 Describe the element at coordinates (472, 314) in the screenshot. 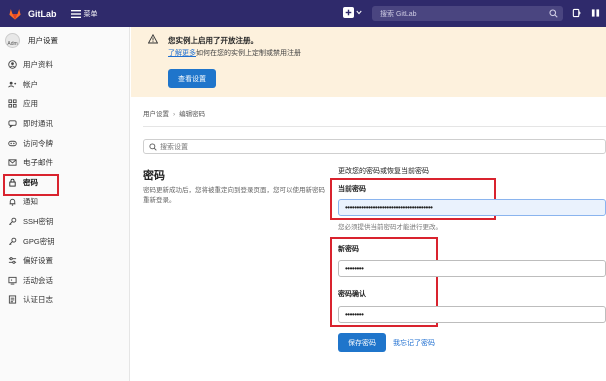

I see `confirm-password-field: ••••••••` at that location.